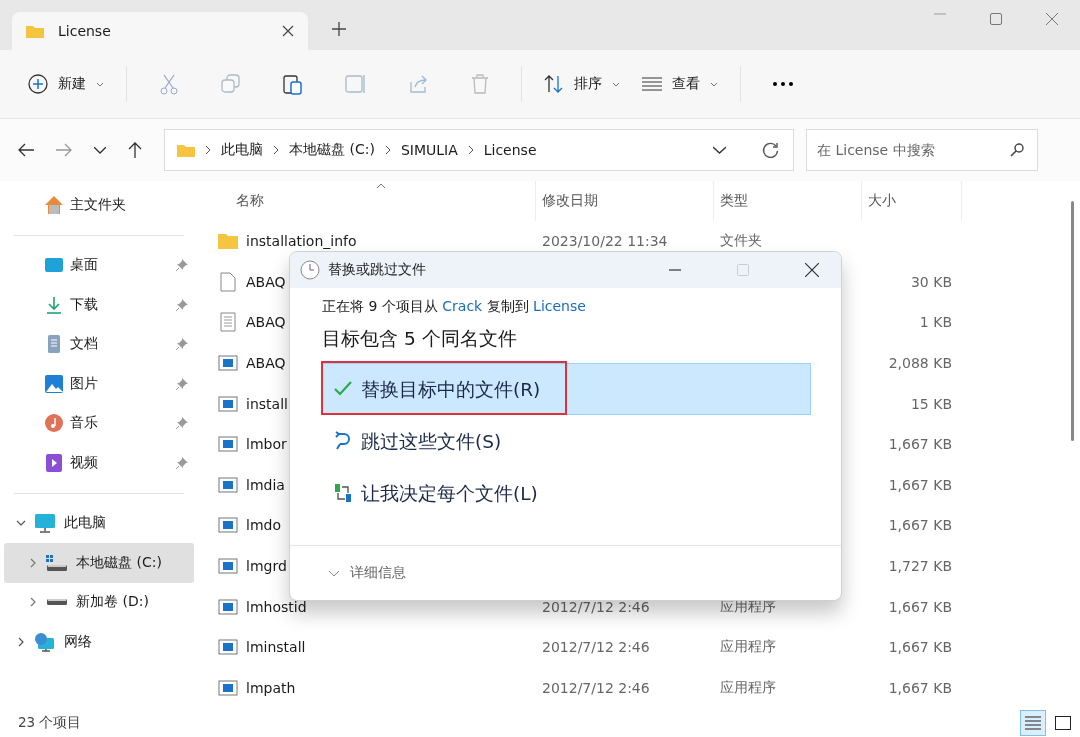  Describe the element at coordinates (263, 525) in the screenshot. I see `file-name: lmdo` at that location.